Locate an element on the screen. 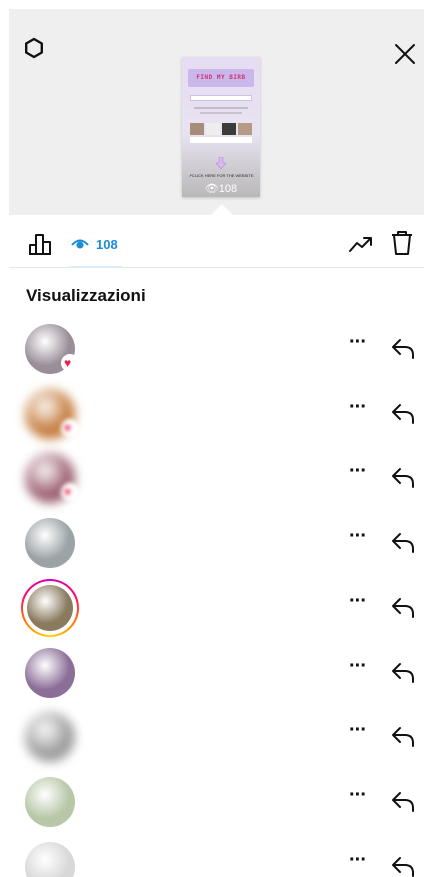  thumbnail-tiles is located at coordinates (221, 140).